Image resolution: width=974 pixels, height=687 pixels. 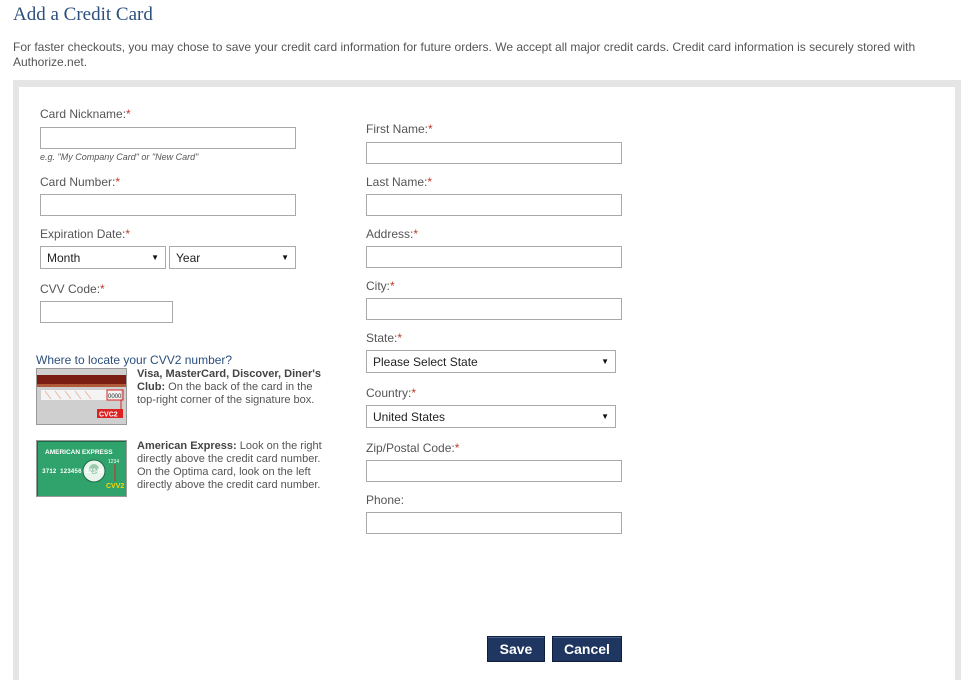 What do you see at coordinates (232, 257) in the screenshot?
I see `expiration-year-select: Year ▼` at bounding box center [232, 257].